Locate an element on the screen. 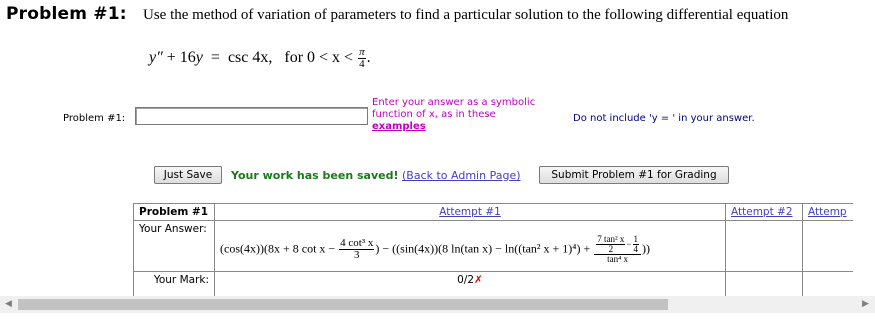 The image size is (875, 328). differential-equation: y″ + 16y = csc 4x, for 0 < x < π 4 . is located at coordinates (260, 58).